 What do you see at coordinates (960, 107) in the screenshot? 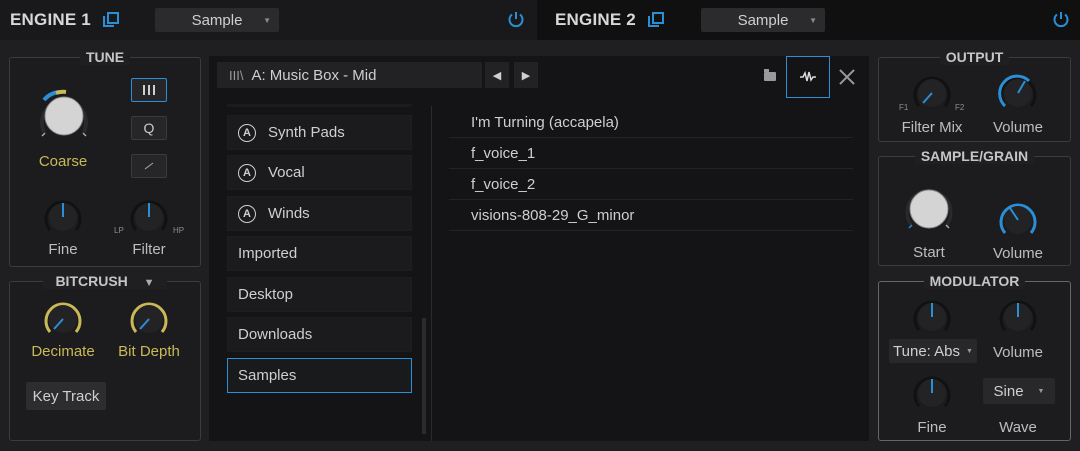
I see `filter-mix-f2-label: F2` at bounding box center [960, 107].